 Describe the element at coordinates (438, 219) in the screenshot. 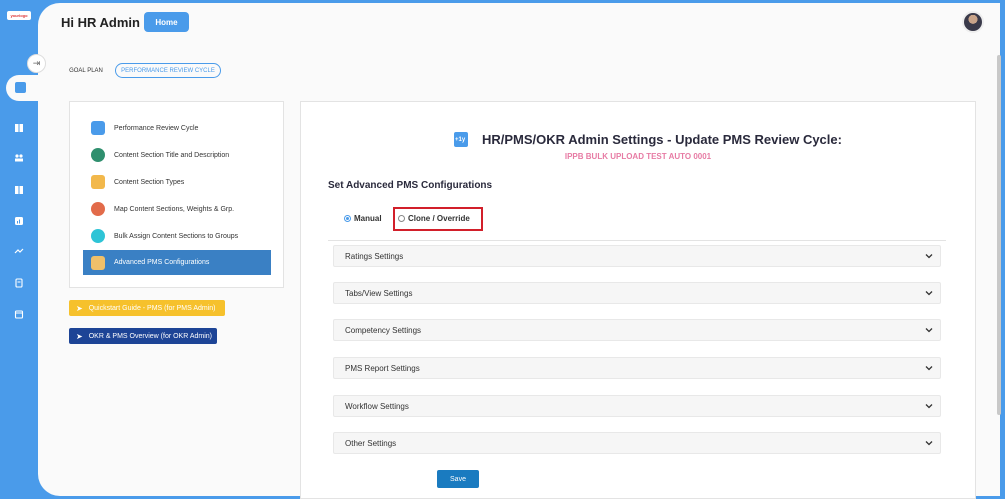

I see `highlight-frame` at that location.